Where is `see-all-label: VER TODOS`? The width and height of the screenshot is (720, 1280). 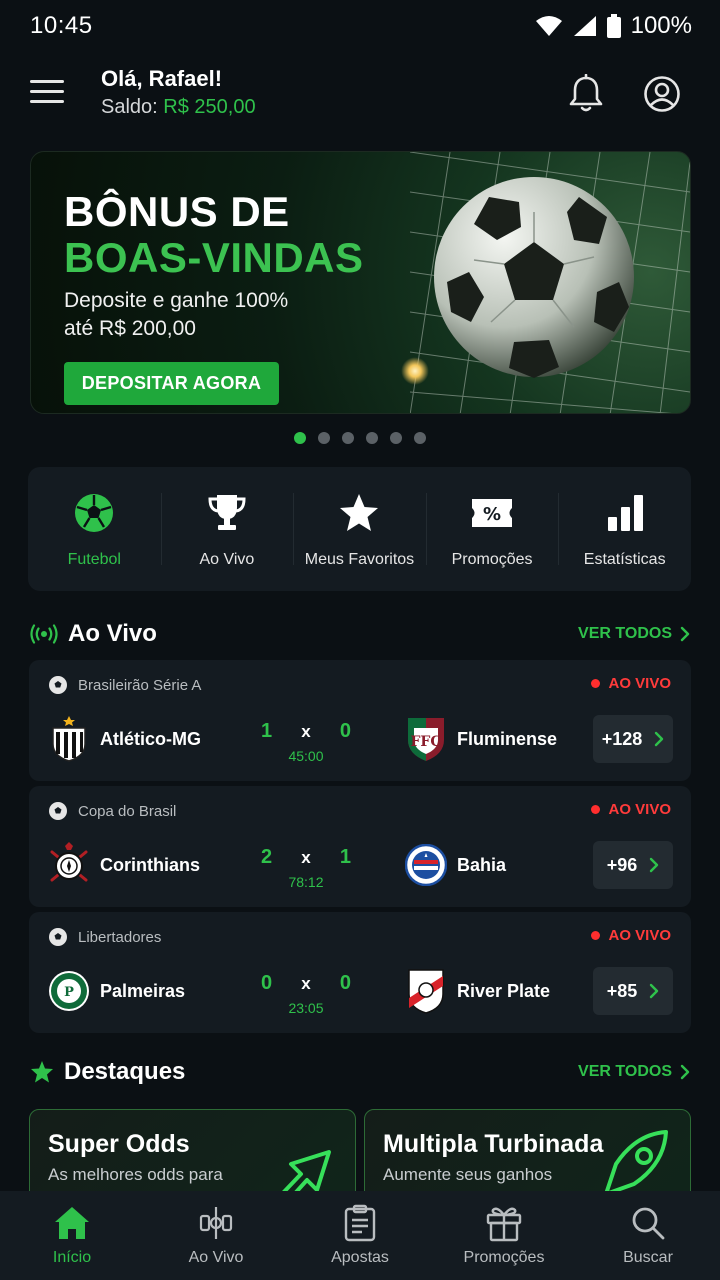
see-all-label: VER TODOS is located at coordinates (625, 633).